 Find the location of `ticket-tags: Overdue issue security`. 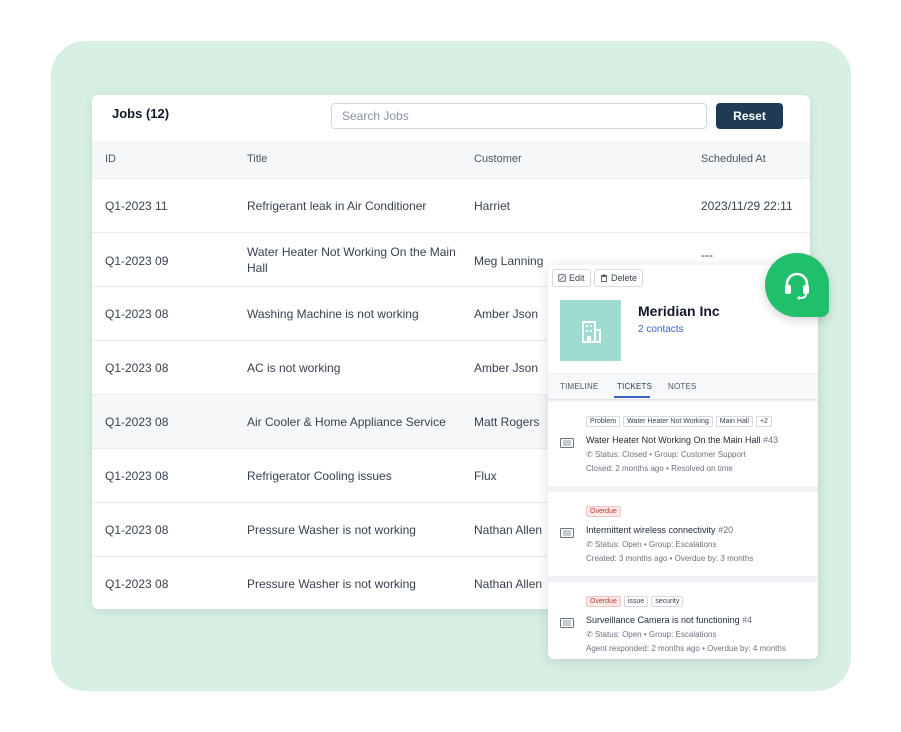

ticket-tags: Overdue issue security is located at coordinates (635, 601).